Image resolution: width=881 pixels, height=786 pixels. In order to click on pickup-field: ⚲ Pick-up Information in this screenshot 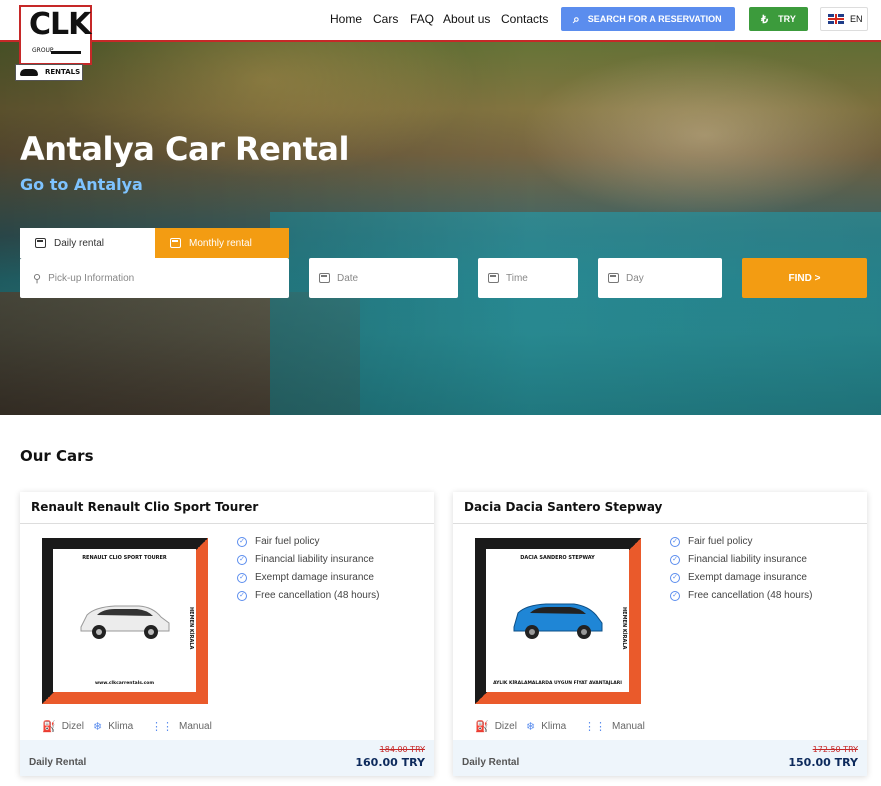, I will do `click(154, 278)`.